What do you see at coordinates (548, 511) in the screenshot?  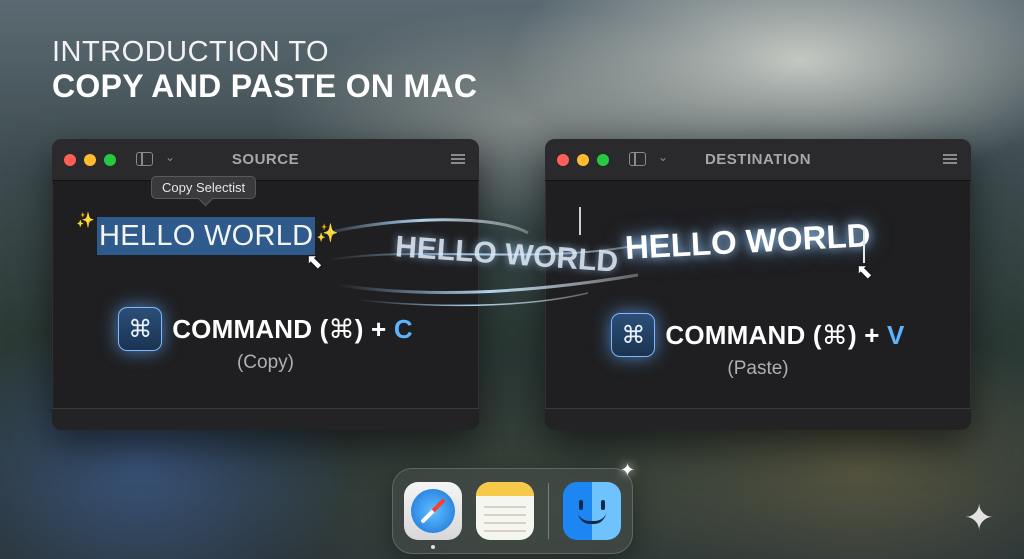 I see `dock-separator` at bounding box center [548, 511].